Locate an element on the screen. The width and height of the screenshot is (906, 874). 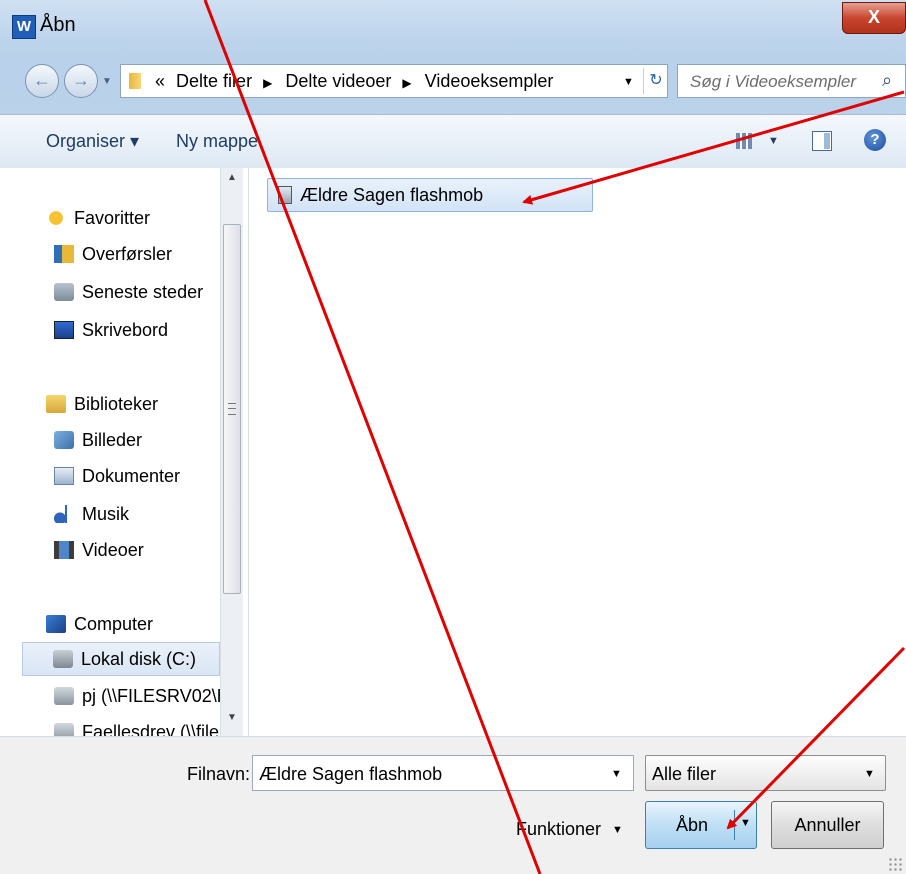
dialog-title: Åbn is located at coordinates (58, 25).